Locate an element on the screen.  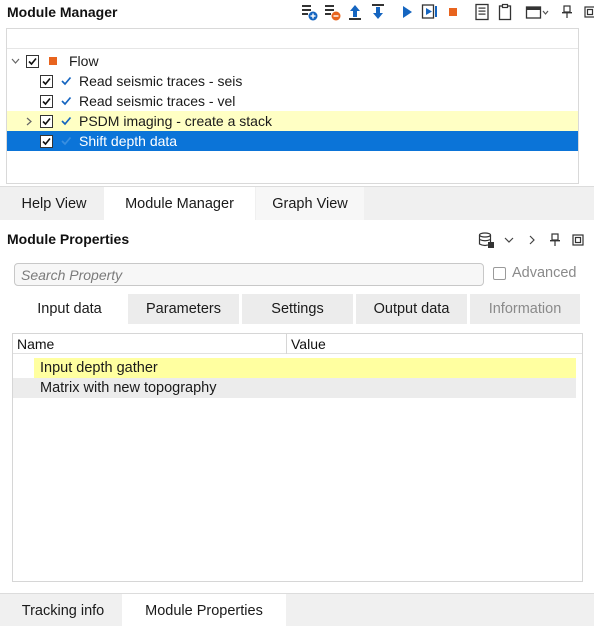
remove-module-icon is located at coordinates (332, 12).